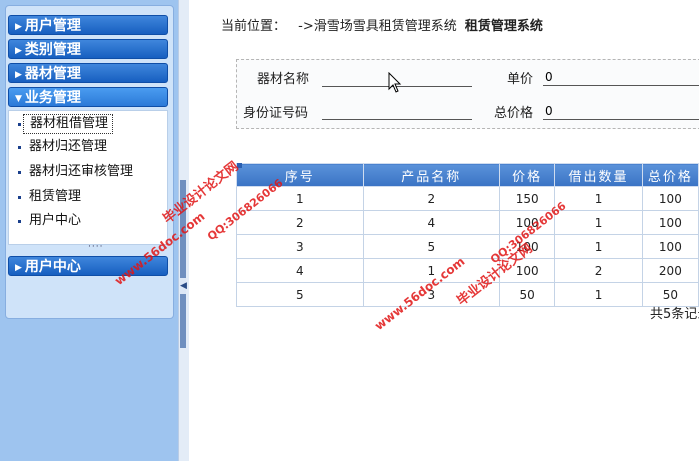 This screenshot has height=461, width=699. Describe the element at coordinates (431, 175) in the screenshot. I see `col-header-product: 产品名称` at that location.